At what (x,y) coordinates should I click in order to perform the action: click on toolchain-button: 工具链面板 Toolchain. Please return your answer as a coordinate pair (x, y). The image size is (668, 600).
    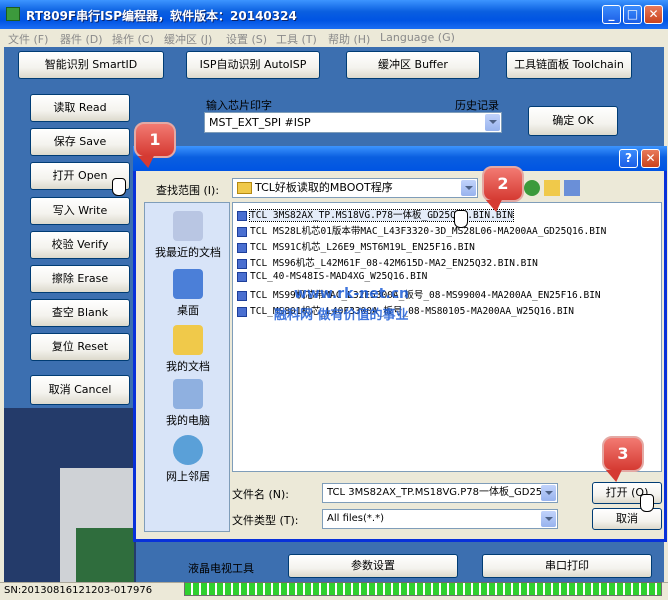
    Looking at the image, I should click on (569, 65).